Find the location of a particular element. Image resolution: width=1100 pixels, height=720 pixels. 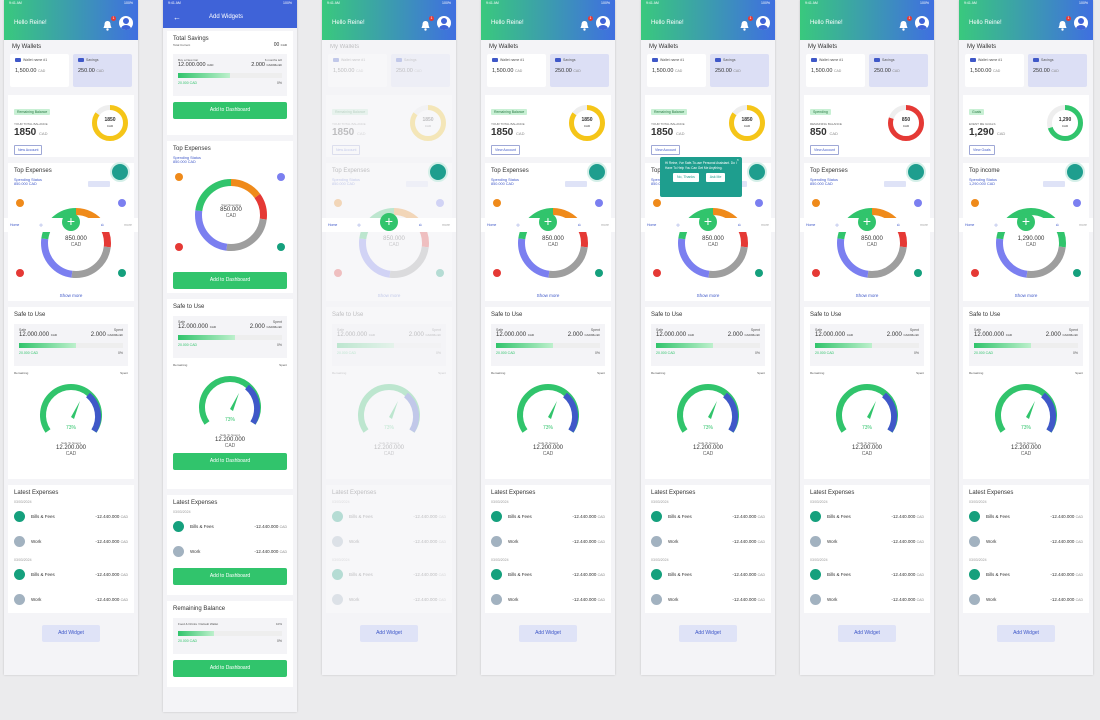

back-arrow-icon: ← is located at coordinates (177, 17).